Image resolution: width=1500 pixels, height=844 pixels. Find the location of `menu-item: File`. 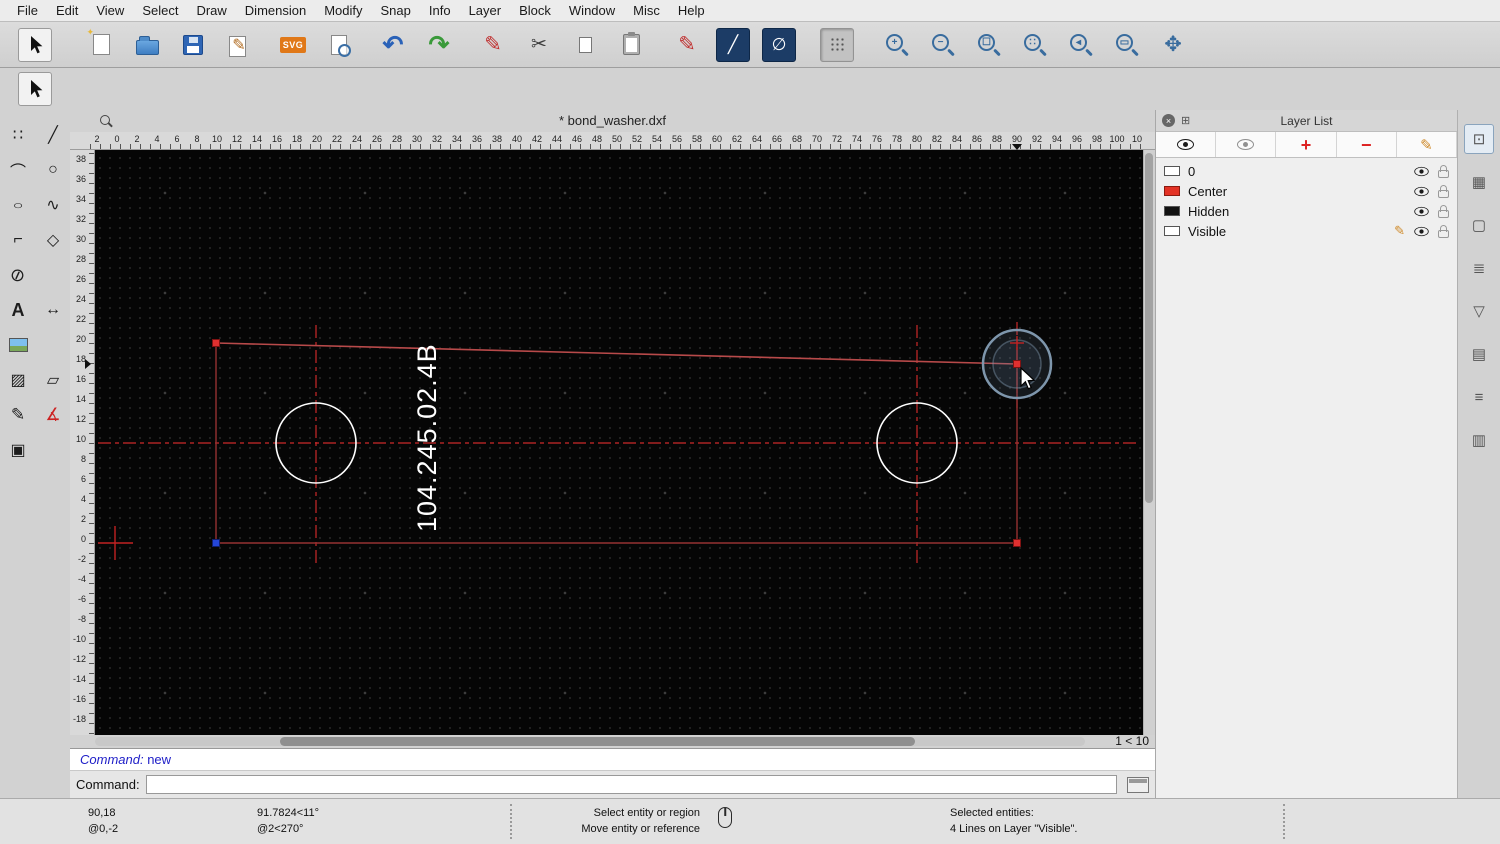

menu-item: File is located at coordinates (27, 11).